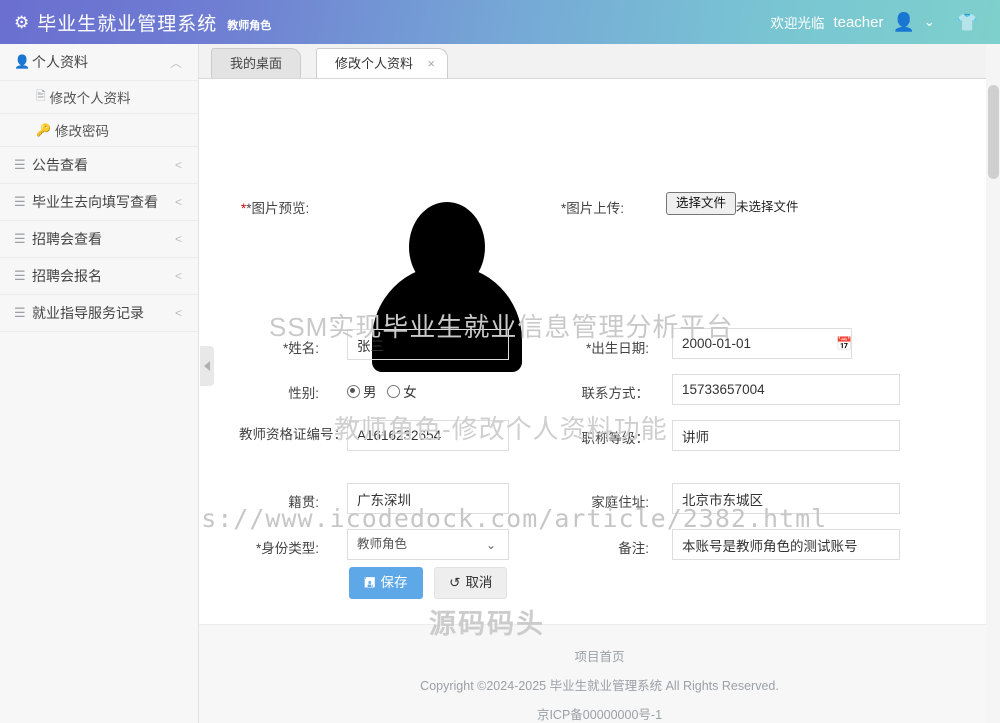 The image size is (1000, 723). I want to click on radio-female-dot, so click(394, 391).